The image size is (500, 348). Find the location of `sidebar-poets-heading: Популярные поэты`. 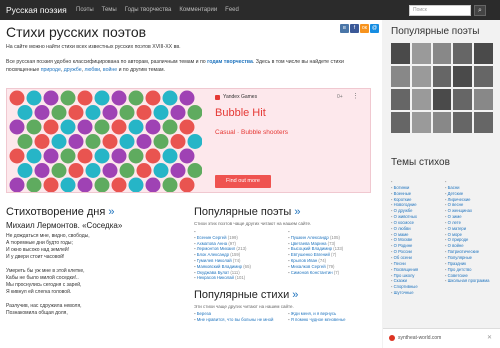

sidebar-poets-heading: Популярные поэты is located at coordinates (435, 31).